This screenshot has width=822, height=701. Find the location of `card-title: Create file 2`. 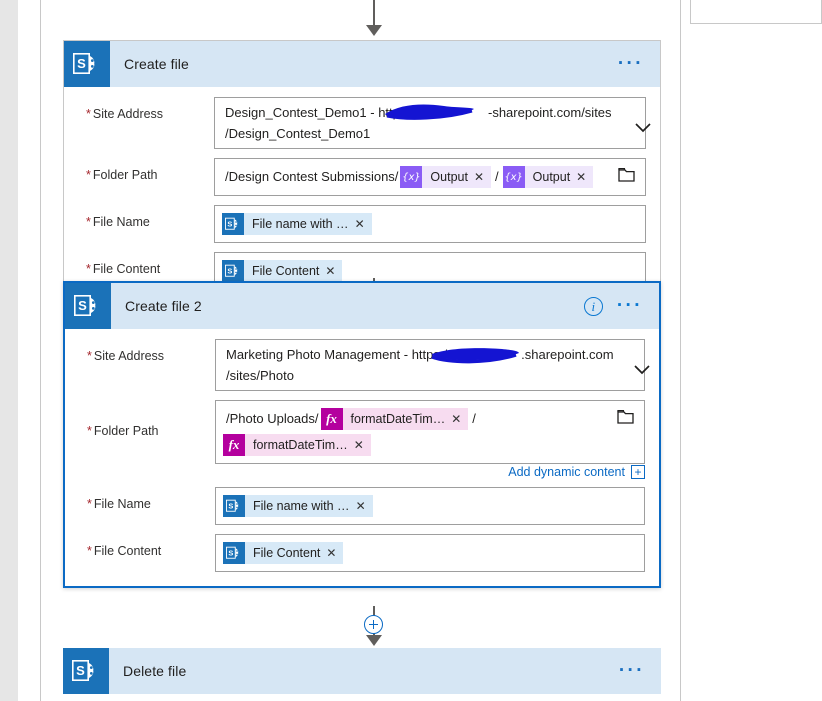

card-title: Create file 2 is located at coordinates (163, 306).